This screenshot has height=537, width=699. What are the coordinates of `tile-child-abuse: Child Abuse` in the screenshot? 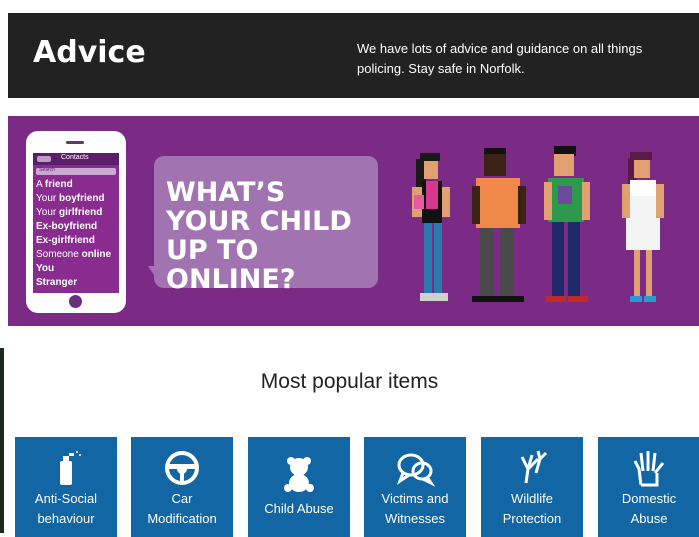 It's located at (299, 487).